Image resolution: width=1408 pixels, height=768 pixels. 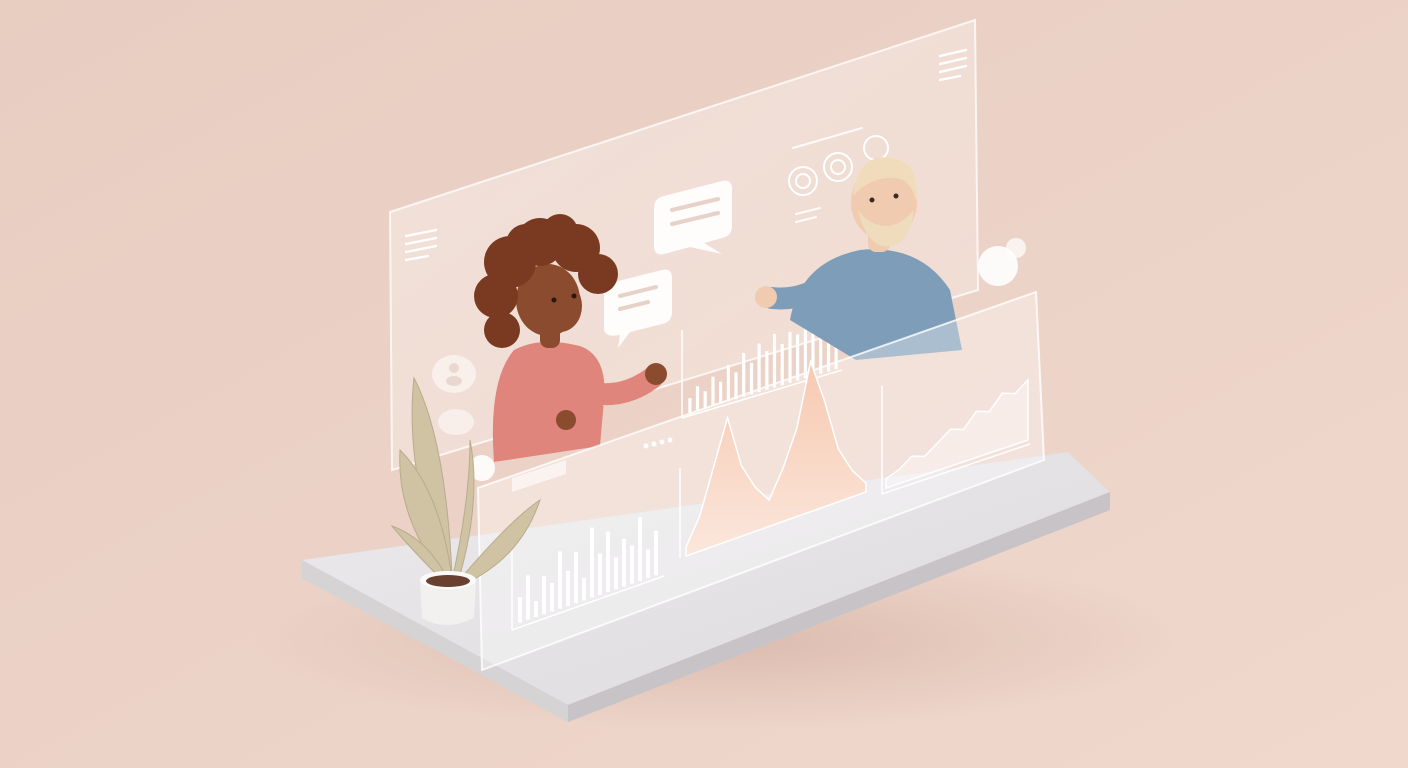 What do you see at coordinates (454, 374) in the screenshot?
I see `user-icon` at bounding box center [454, 374].